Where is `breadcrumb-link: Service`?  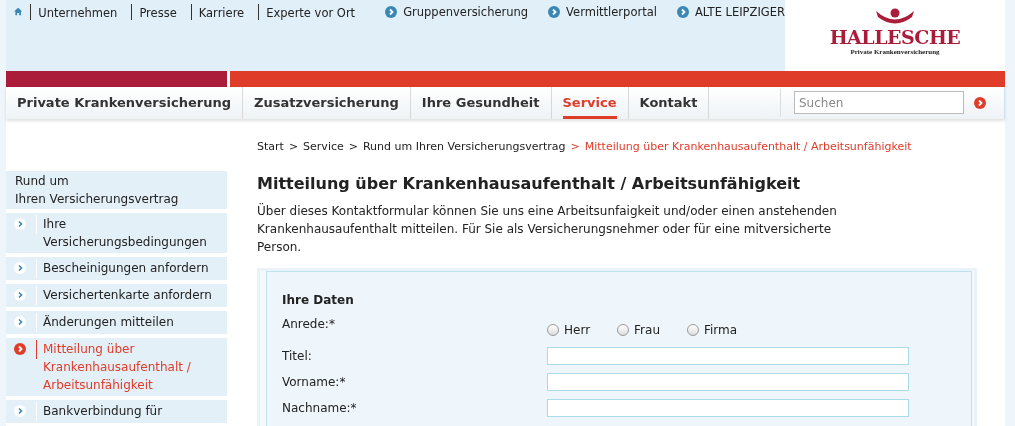
breadcrumb-link: Service is located at coordinates (323, 147).